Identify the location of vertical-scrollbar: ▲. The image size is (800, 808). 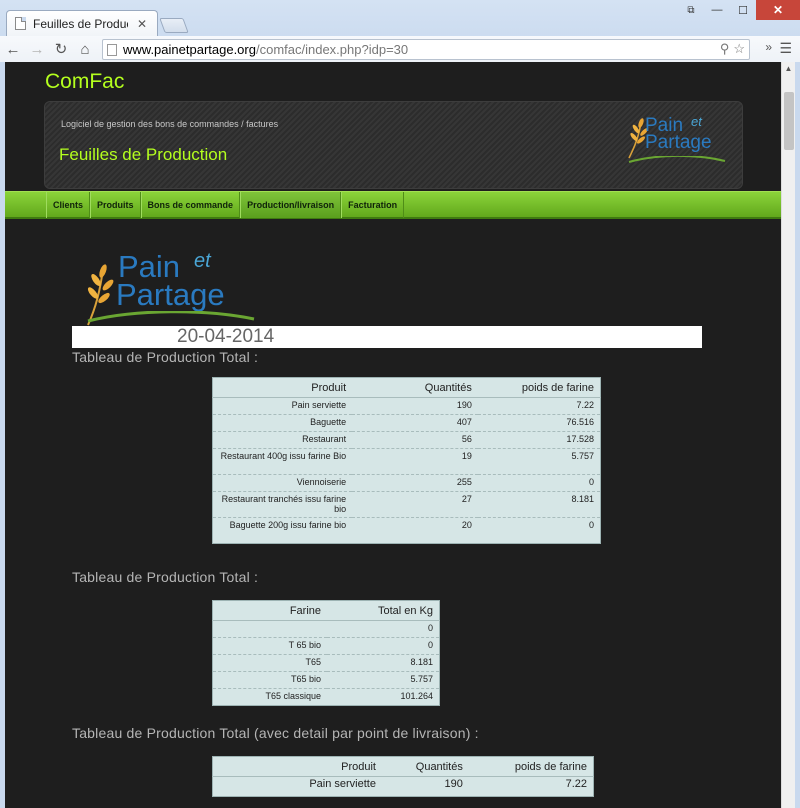
(788, 435).